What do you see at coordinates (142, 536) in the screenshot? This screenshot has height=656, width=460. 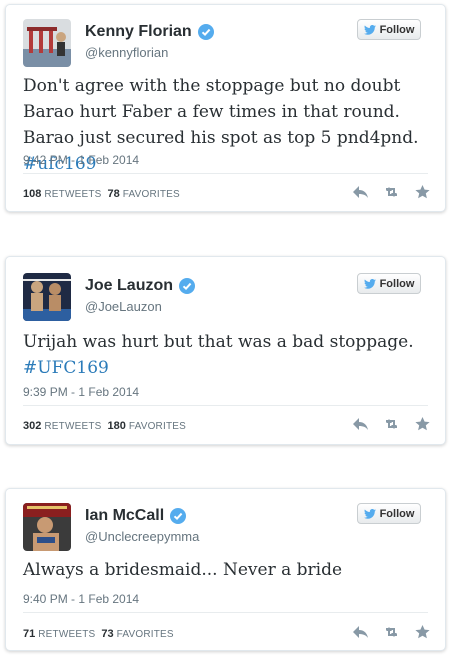 I see `username: @Unclecreepymma` at bounding box center [142, 536].